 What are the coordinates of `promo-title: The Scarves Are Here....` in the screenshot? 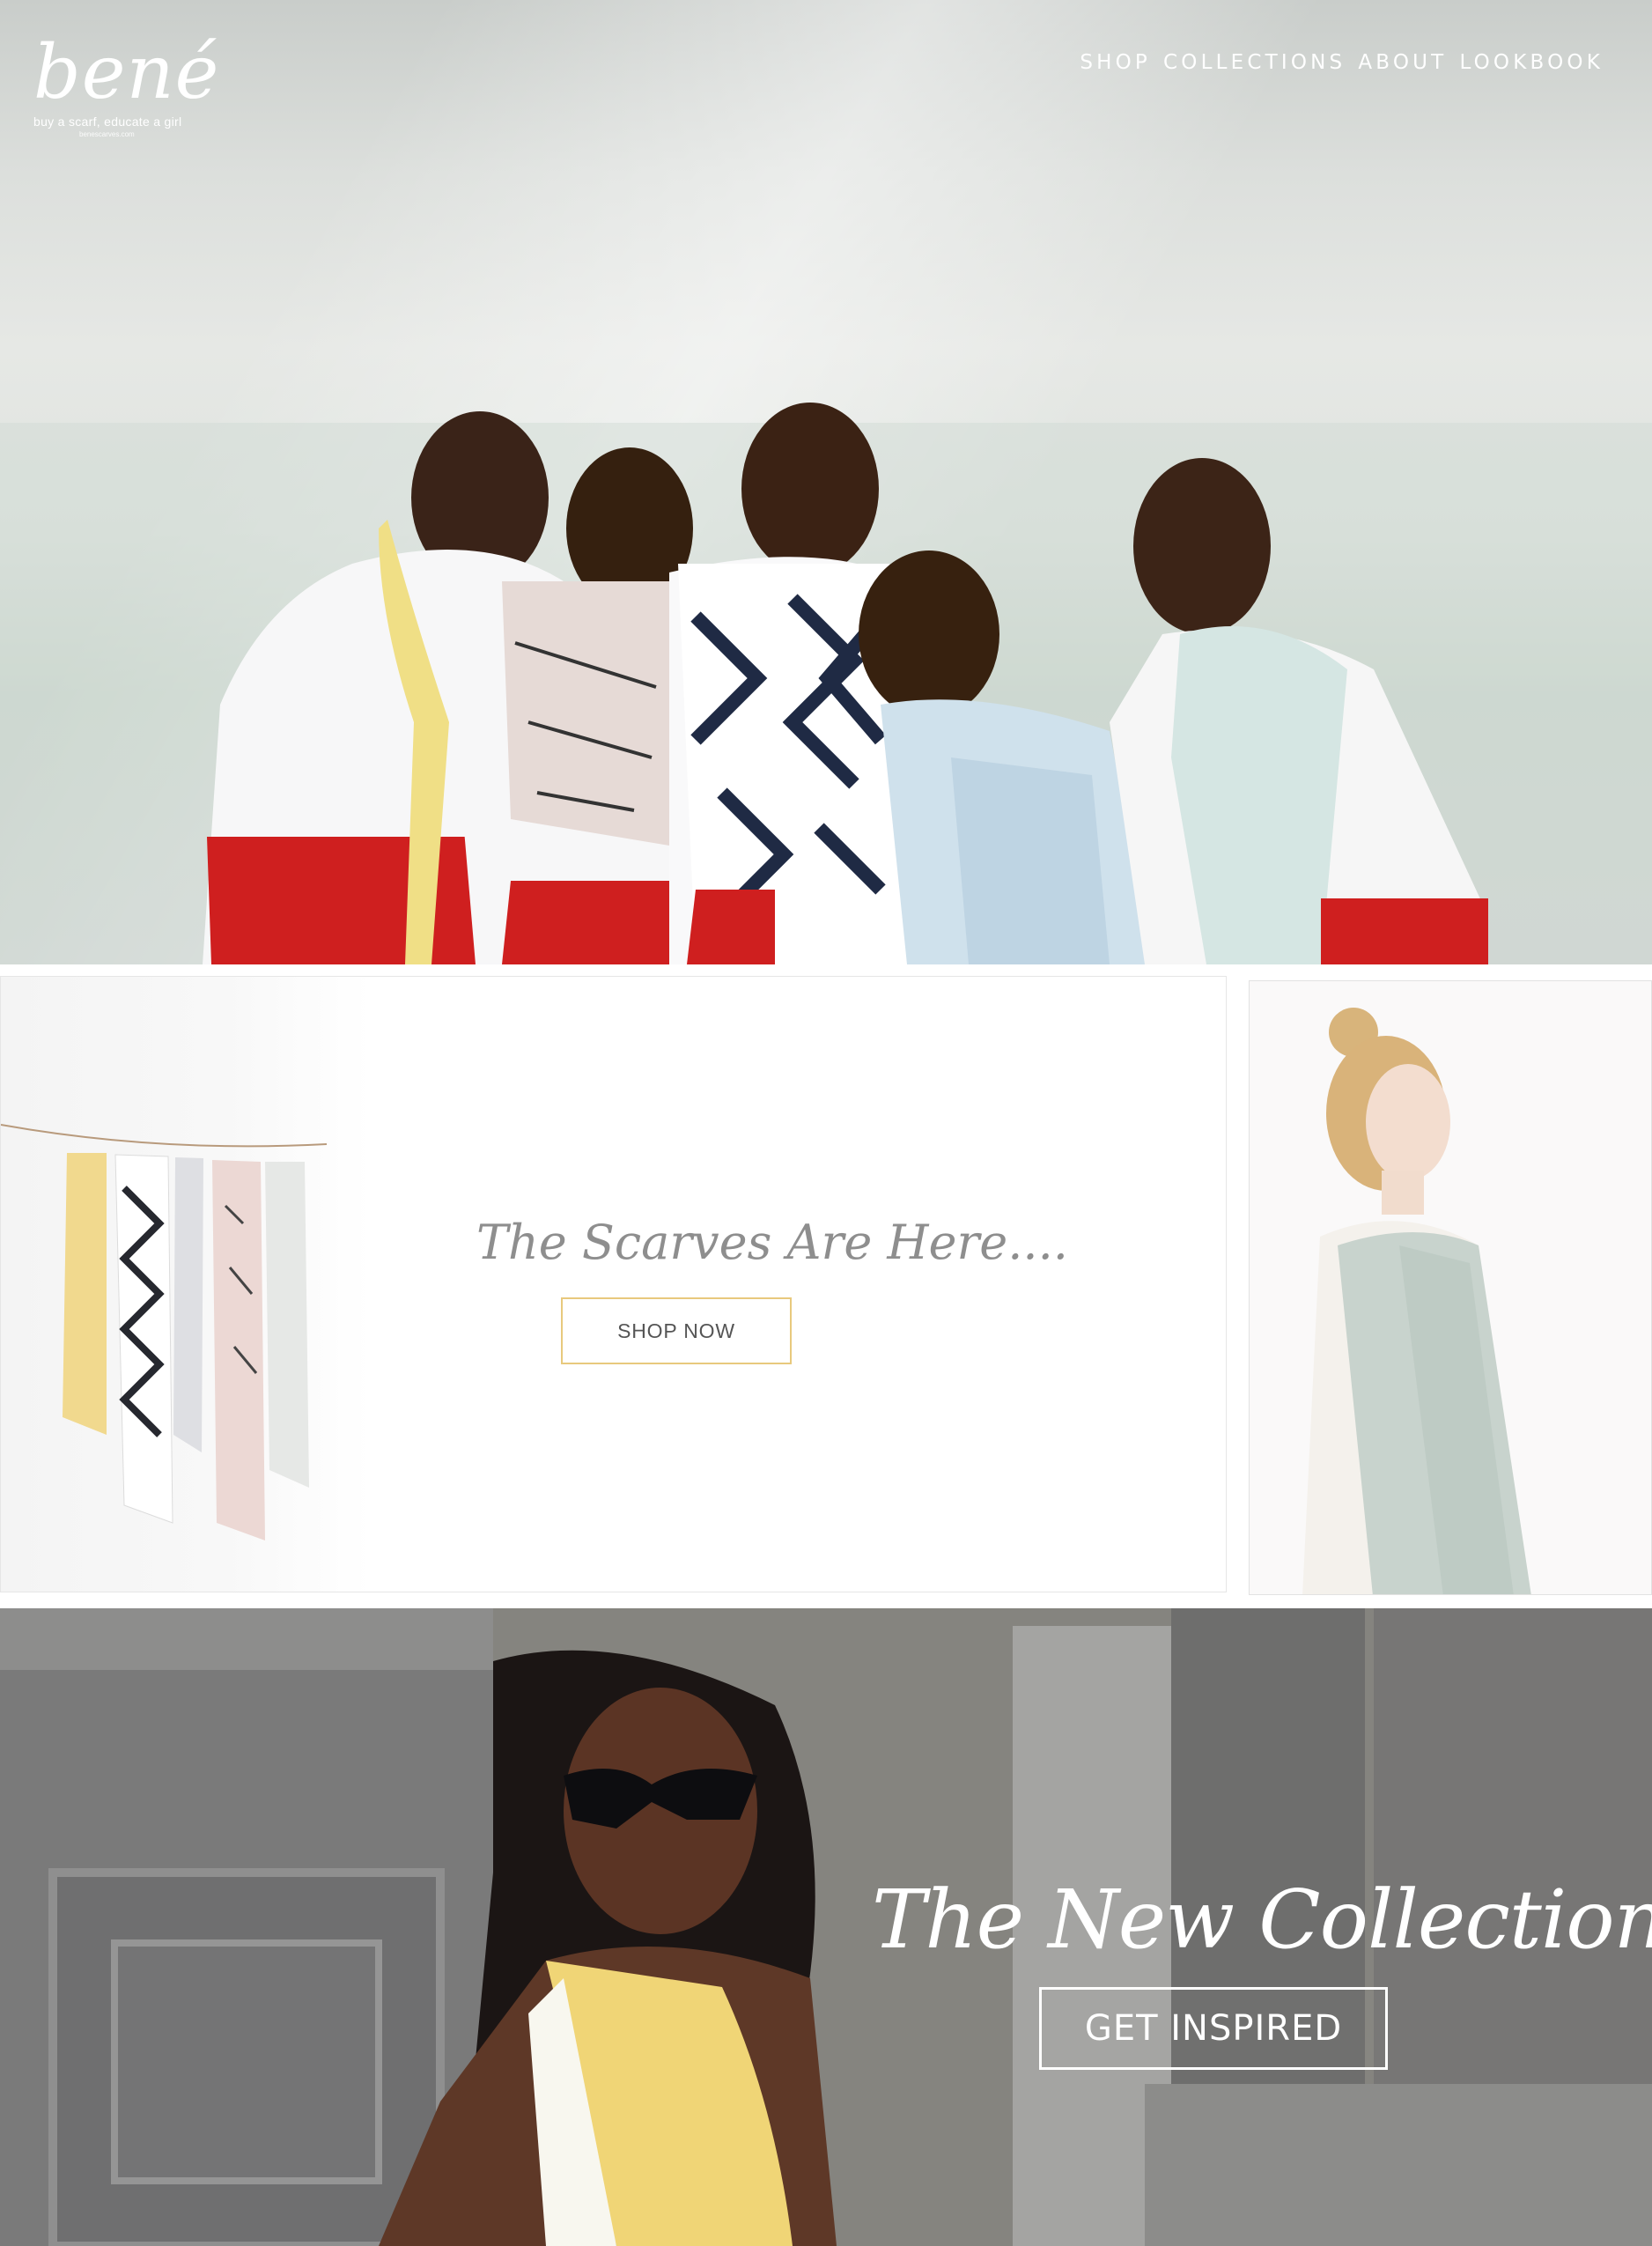 It's located at (772, 1242).